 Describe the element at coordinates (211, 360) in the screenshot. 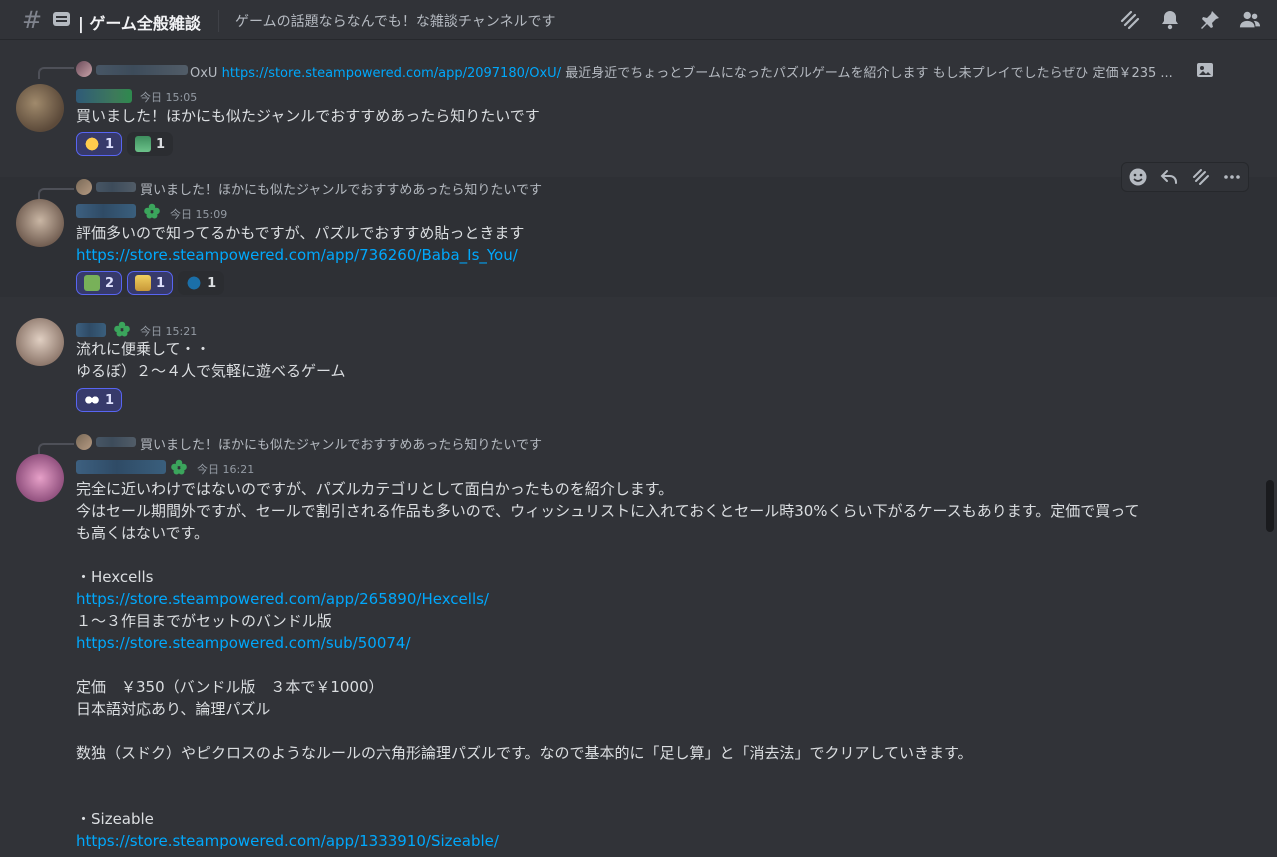

I see `message-content: 流れに便乗して・・ ゆるぼ）２～４人で気軽に遊べるゲーム` at that location.